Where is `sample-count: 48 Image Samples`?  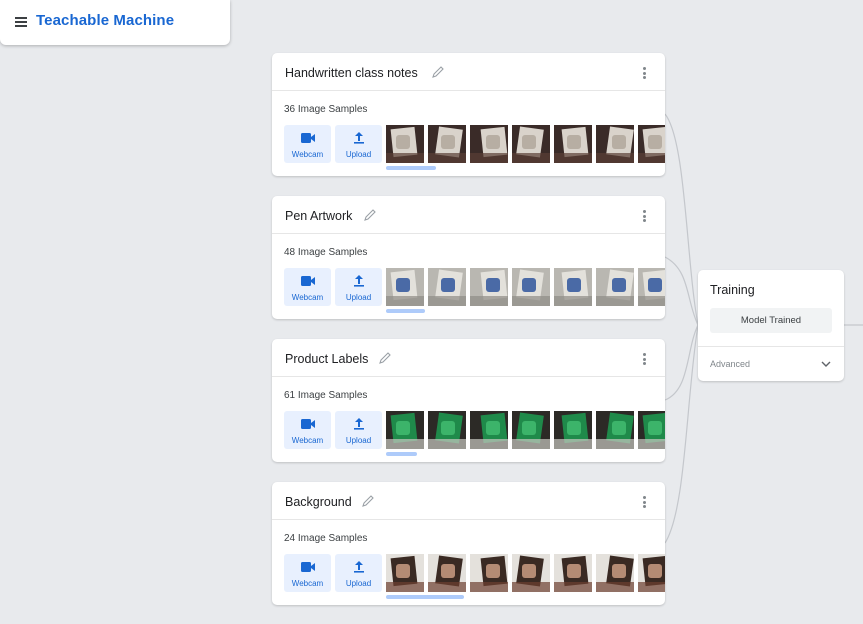 sample-count: 48 Image Samples is located at coordinates (326, 252).